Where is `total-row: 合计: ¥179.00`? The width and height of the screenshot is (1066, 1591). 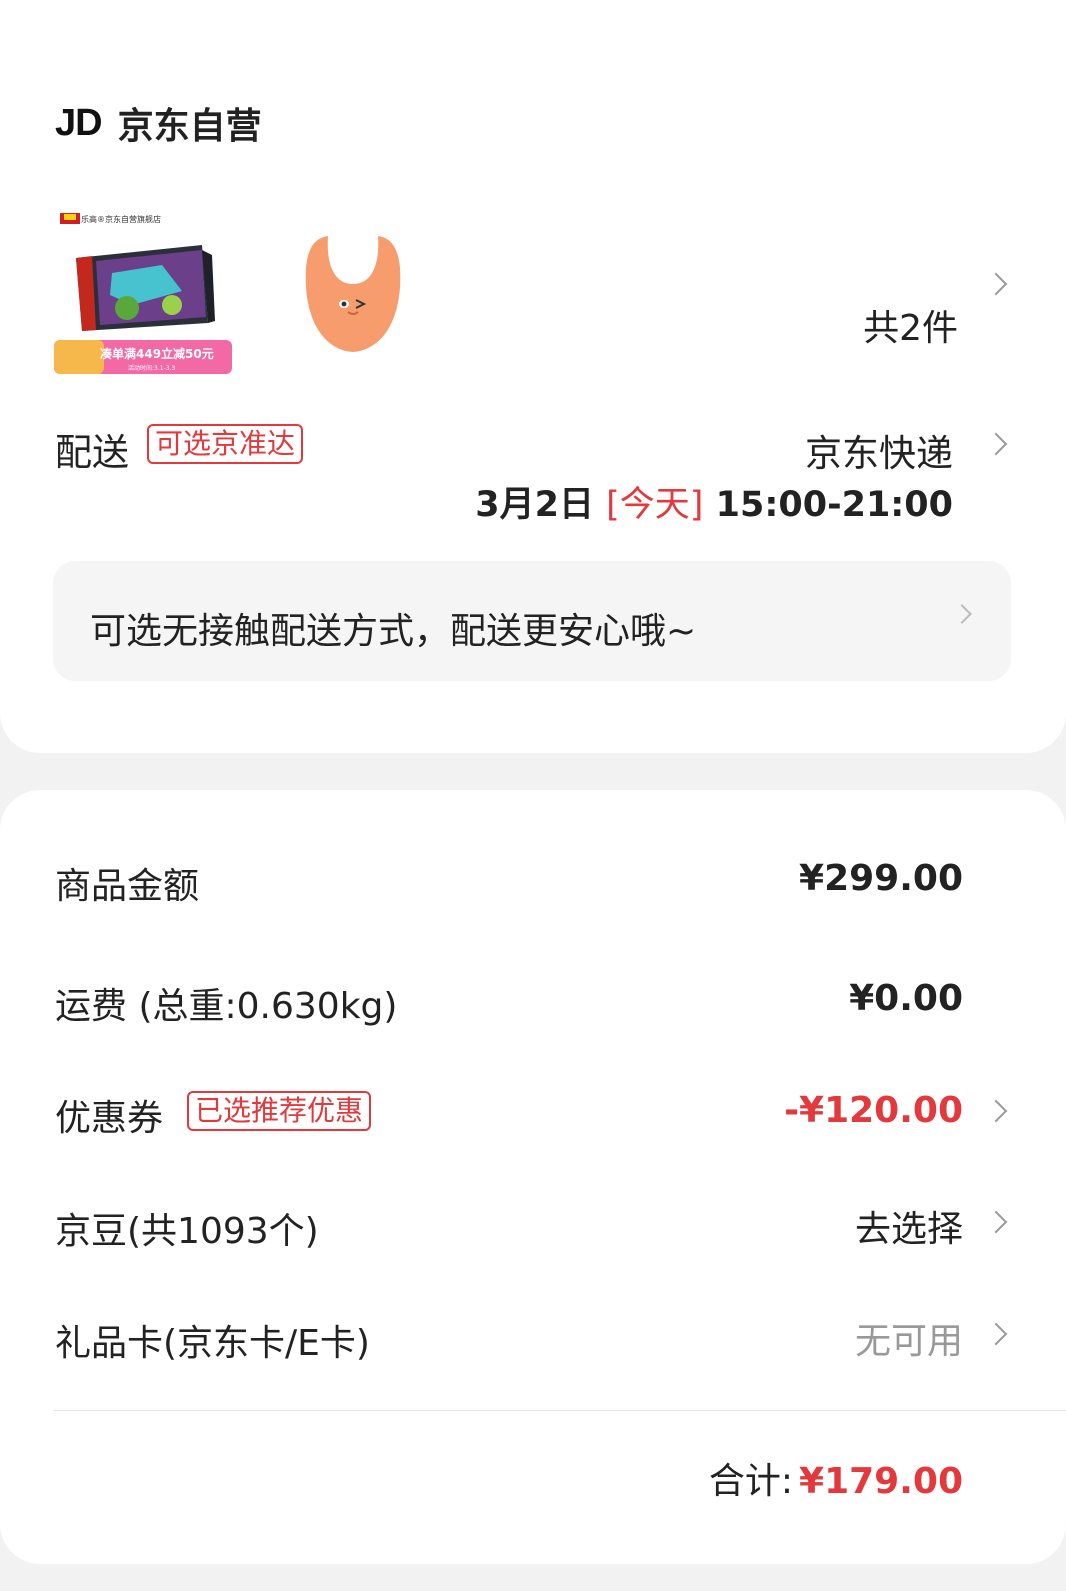 total-row: 合计: ¥179.00 is located at coordinates (836, 1478).